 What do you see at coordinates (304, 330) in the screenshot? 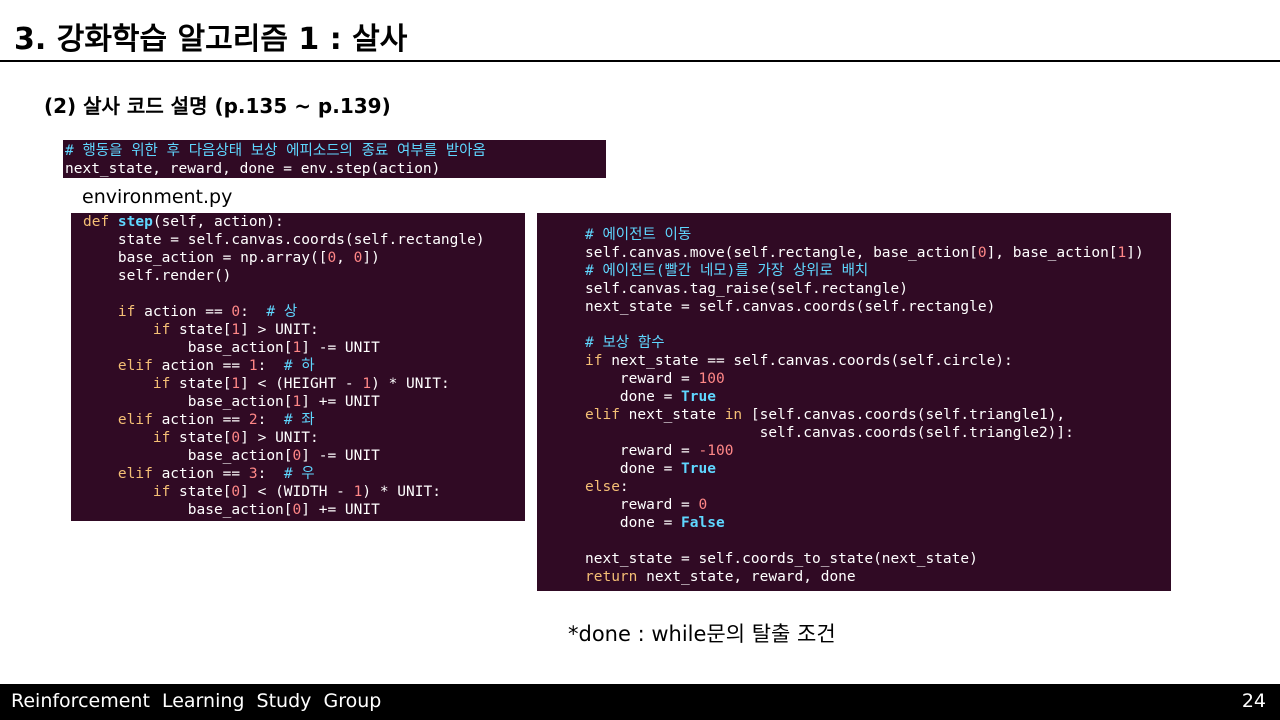
I see `code-line: if state[1] > UNIT:` at bounding box center [304, 330].